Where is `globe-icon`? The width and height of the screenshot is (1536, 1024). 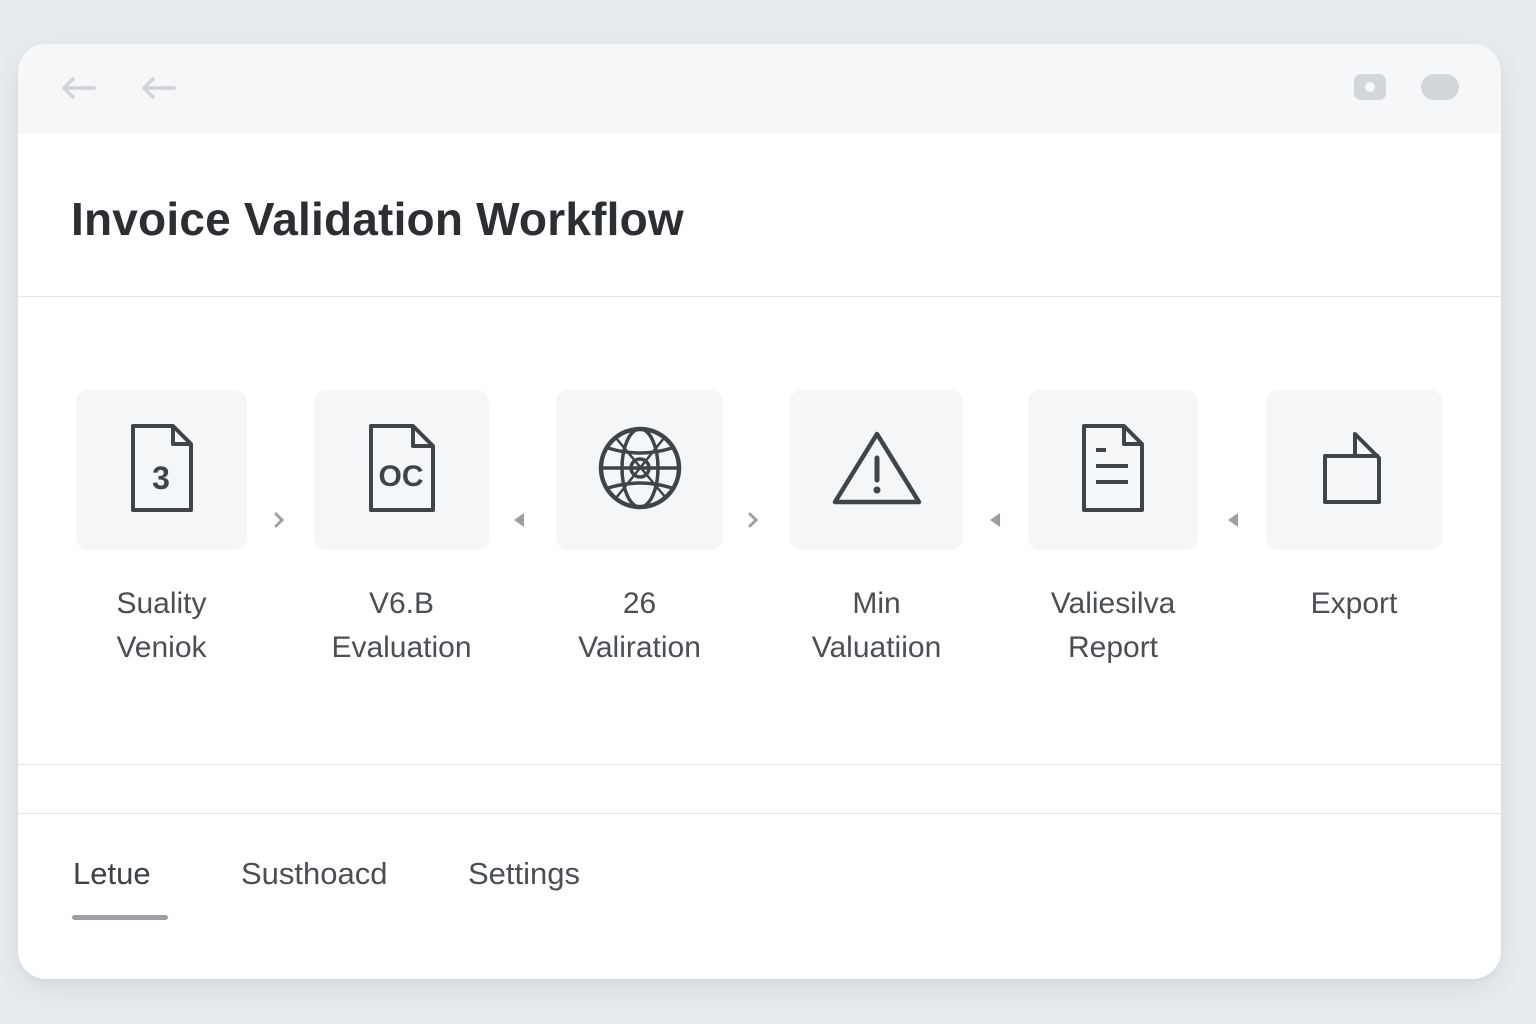 globe-icon is located at coordinates (640, 470).